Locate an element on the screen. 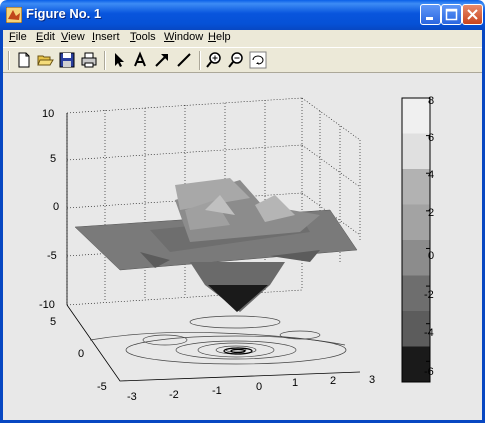 The width and height of the screenshot is (485, 423). floor-contours is located at coordinates (218, 340).